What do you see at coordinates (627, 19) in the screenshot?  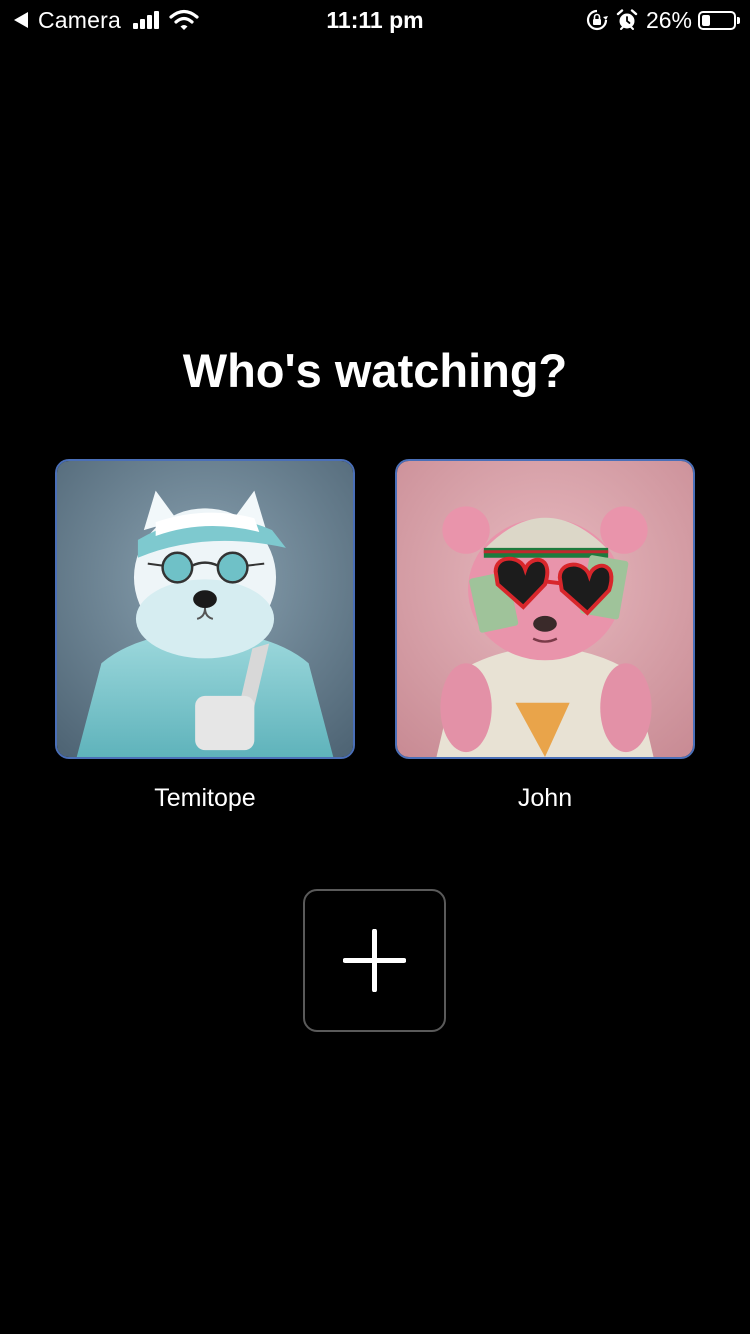 I see `alarm-icon` at bounding box center [627, 19].